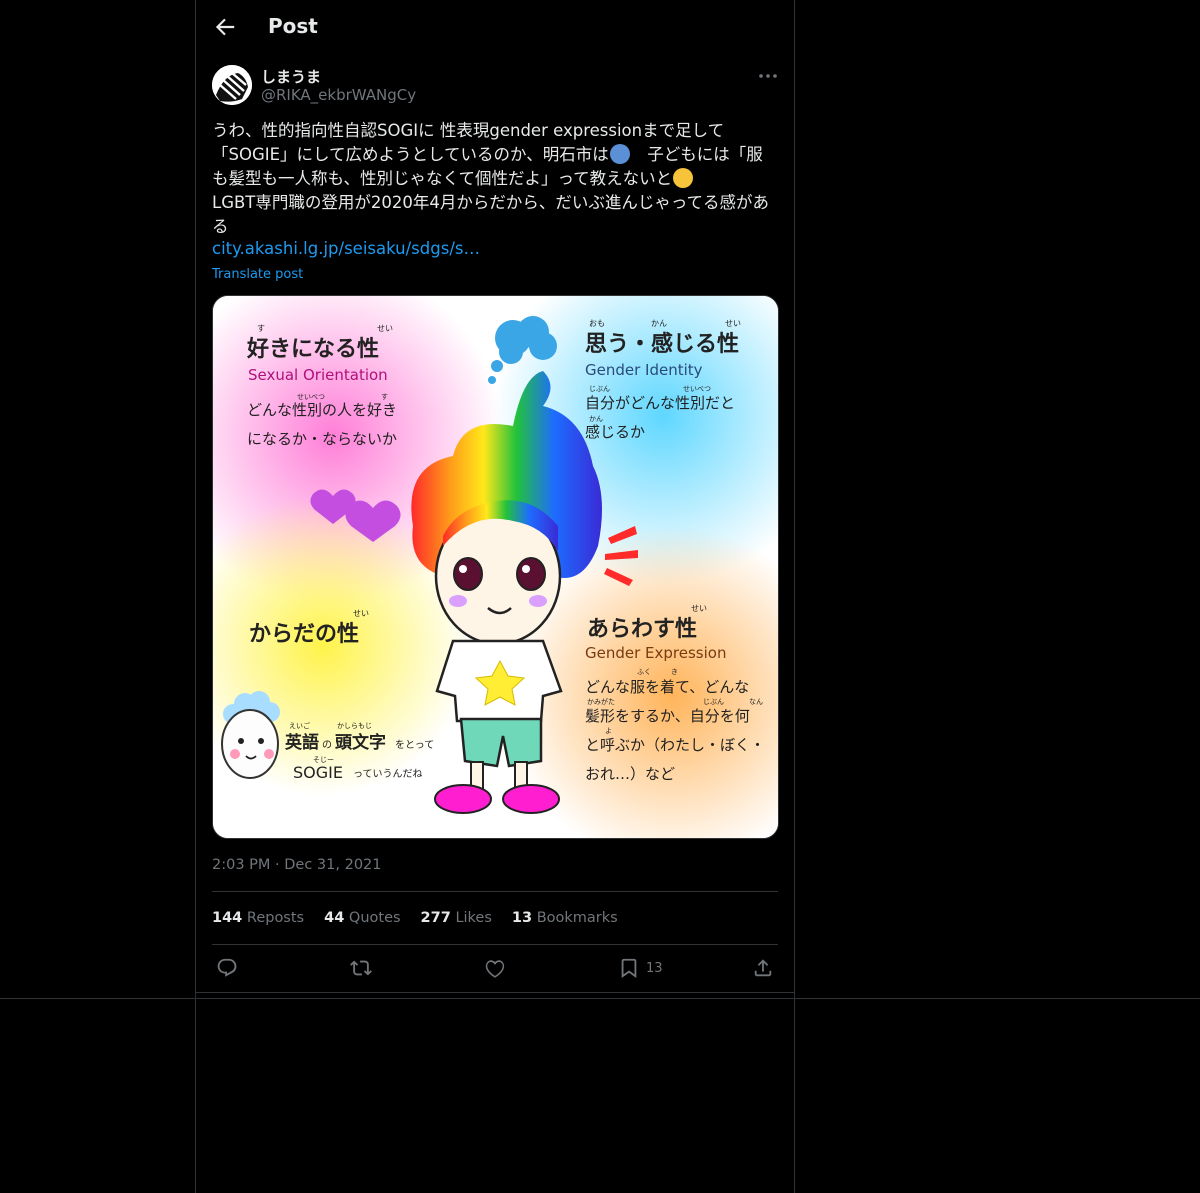  What do you see at coordinates (318, 772) in the screenshot?
I see `egg-line2: SOGIE` at bounding box center [318, 772].